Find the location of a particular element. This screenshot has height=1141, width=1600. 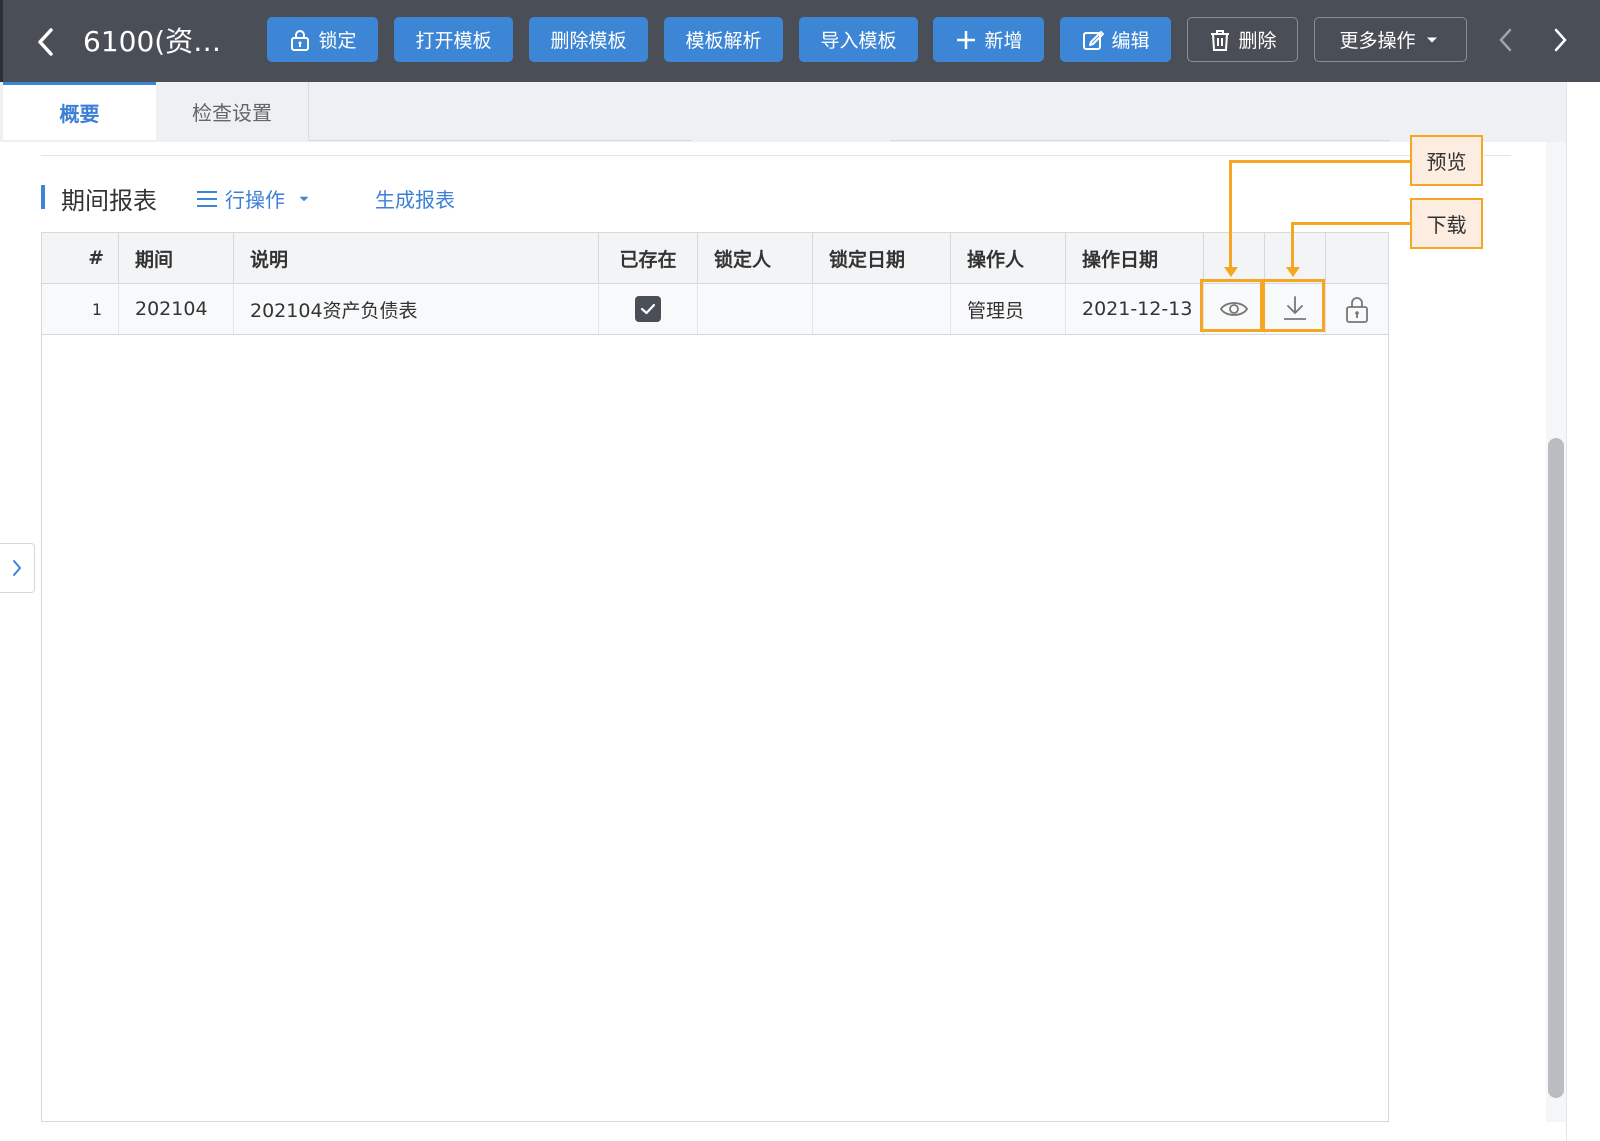

add-button: 新增 is located at coordinates (988, 39).